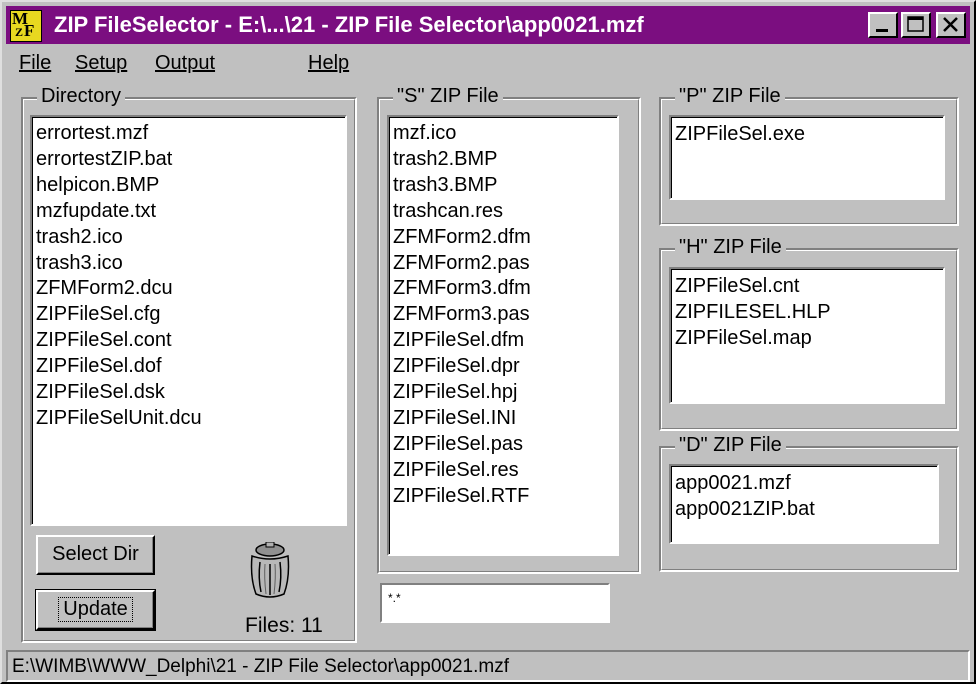  Describe the element at coordinates (188, 238) in the screenshot. I see `directory-file-item: trash2.ico` at that location.